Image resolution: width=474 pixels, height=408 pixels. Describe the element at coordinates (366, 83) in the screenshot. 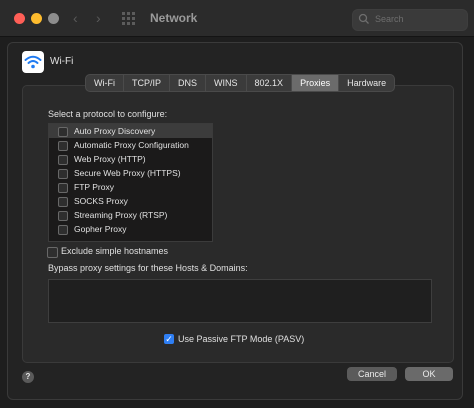

I see `tab-hardware: Hardware` at that location.